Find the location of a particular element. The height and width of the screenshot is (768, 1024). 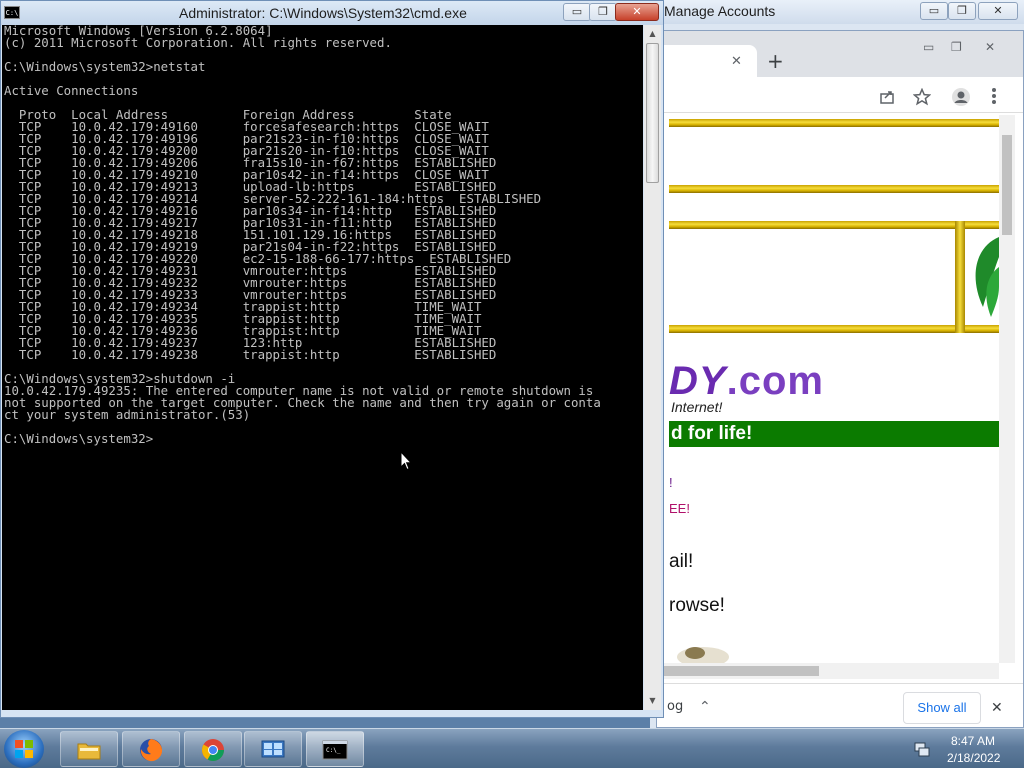

chrome-close-icon: ✕ is located at coordinates (990, 47).